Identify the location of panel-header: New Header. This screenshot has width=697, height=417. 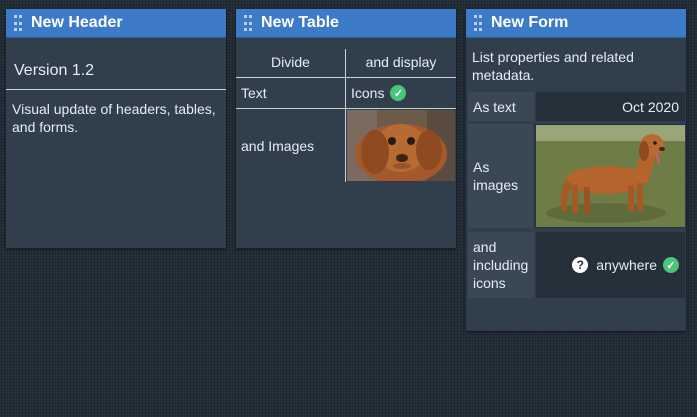
(116, 23).